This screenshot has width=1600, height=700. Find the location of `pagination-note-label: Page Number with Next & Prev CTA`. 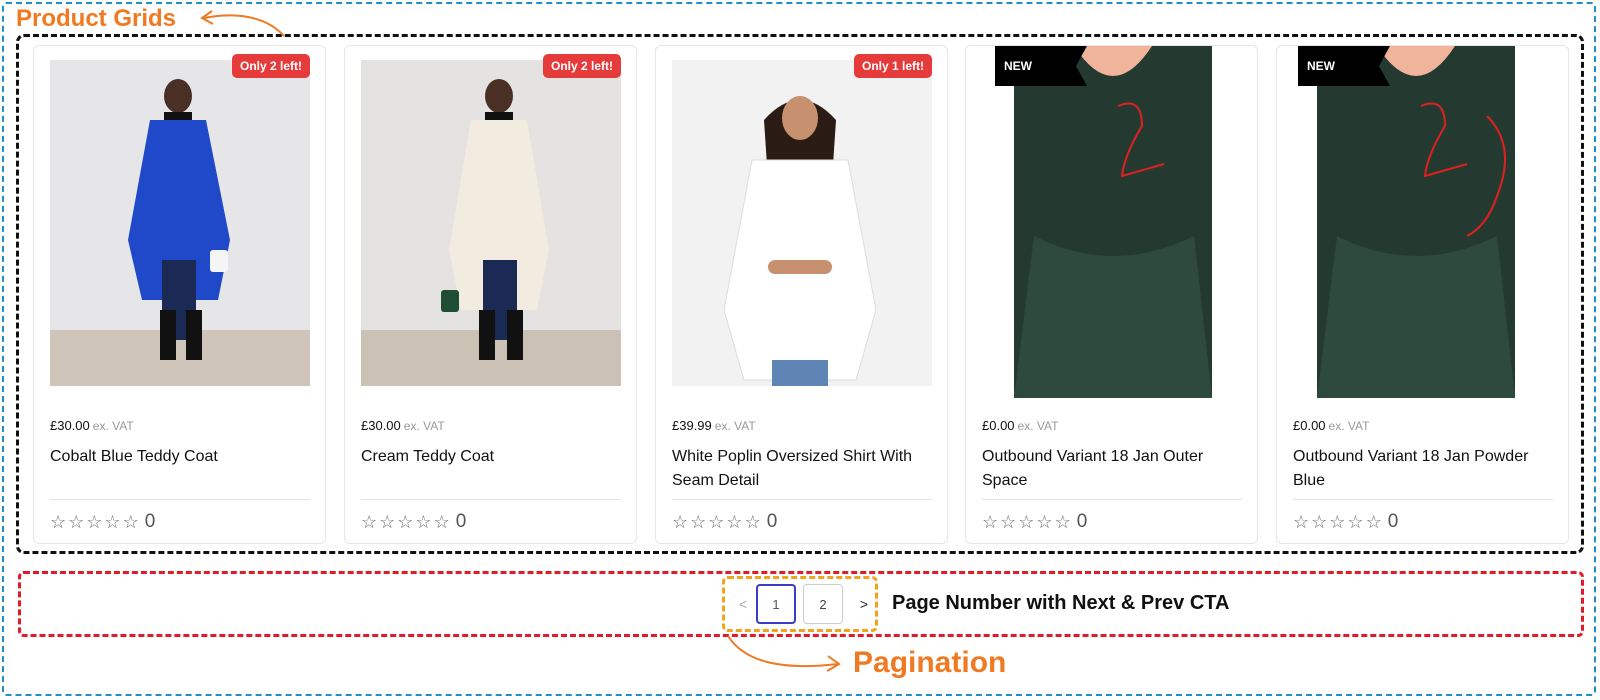

pagination-note-label: Page Number with Next & Prev CTA is located at coordinates (1061, 603).